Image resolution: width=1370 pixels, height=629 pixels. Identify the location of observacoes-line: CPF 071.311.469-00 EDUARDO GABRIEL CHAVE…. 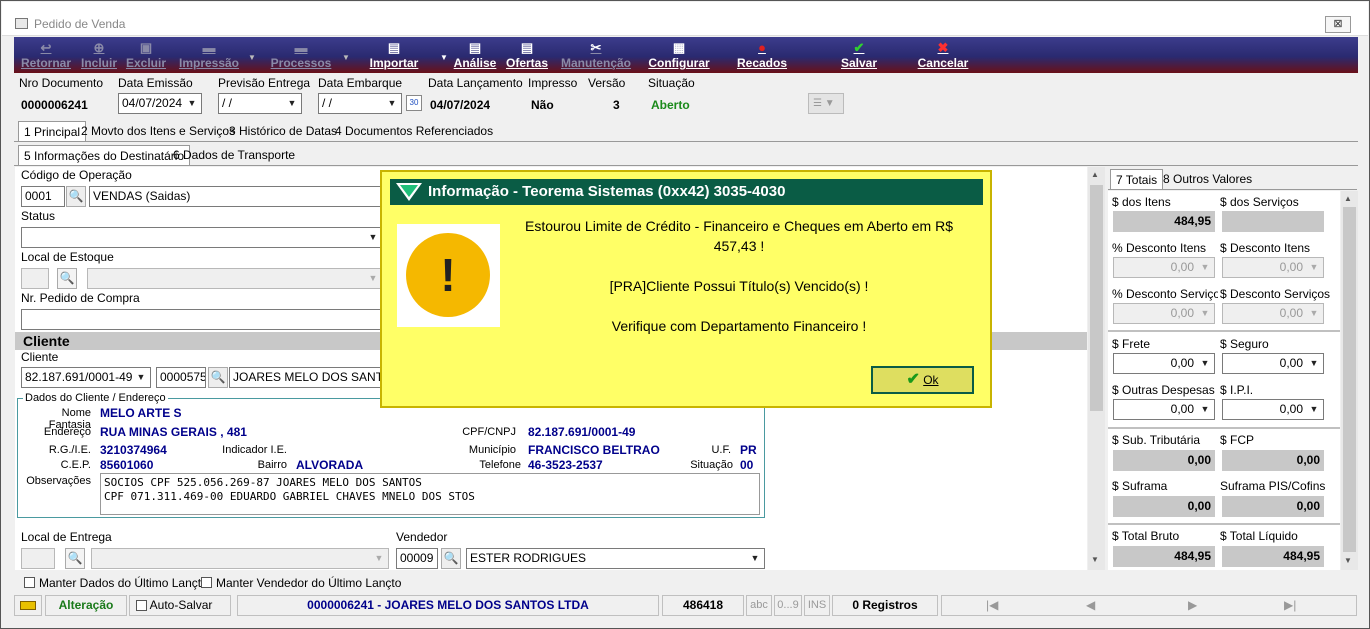
(289, 496).